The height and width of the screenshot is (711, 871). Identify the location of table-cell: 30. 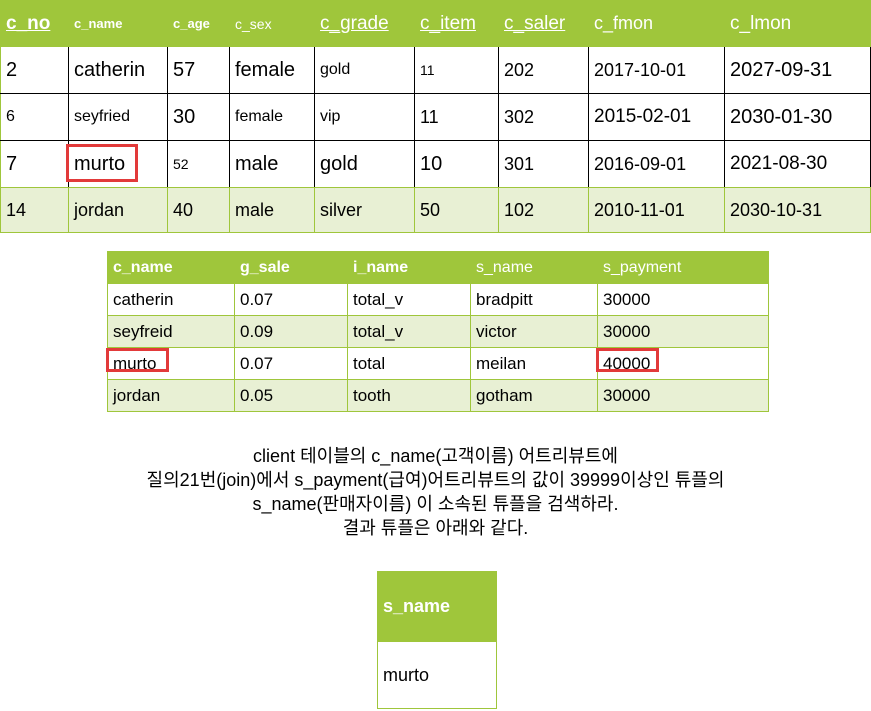
(198, 117).